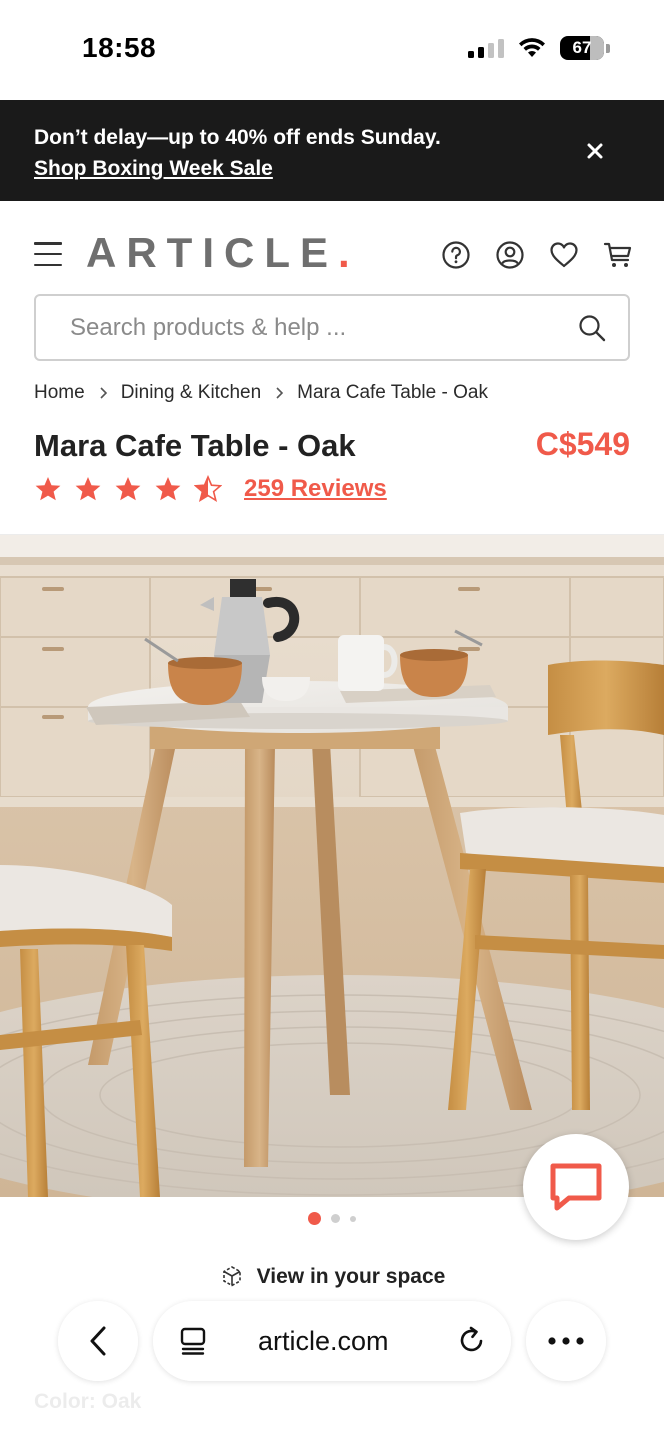  I want to click on browser-back-button, so click(98, 1341).